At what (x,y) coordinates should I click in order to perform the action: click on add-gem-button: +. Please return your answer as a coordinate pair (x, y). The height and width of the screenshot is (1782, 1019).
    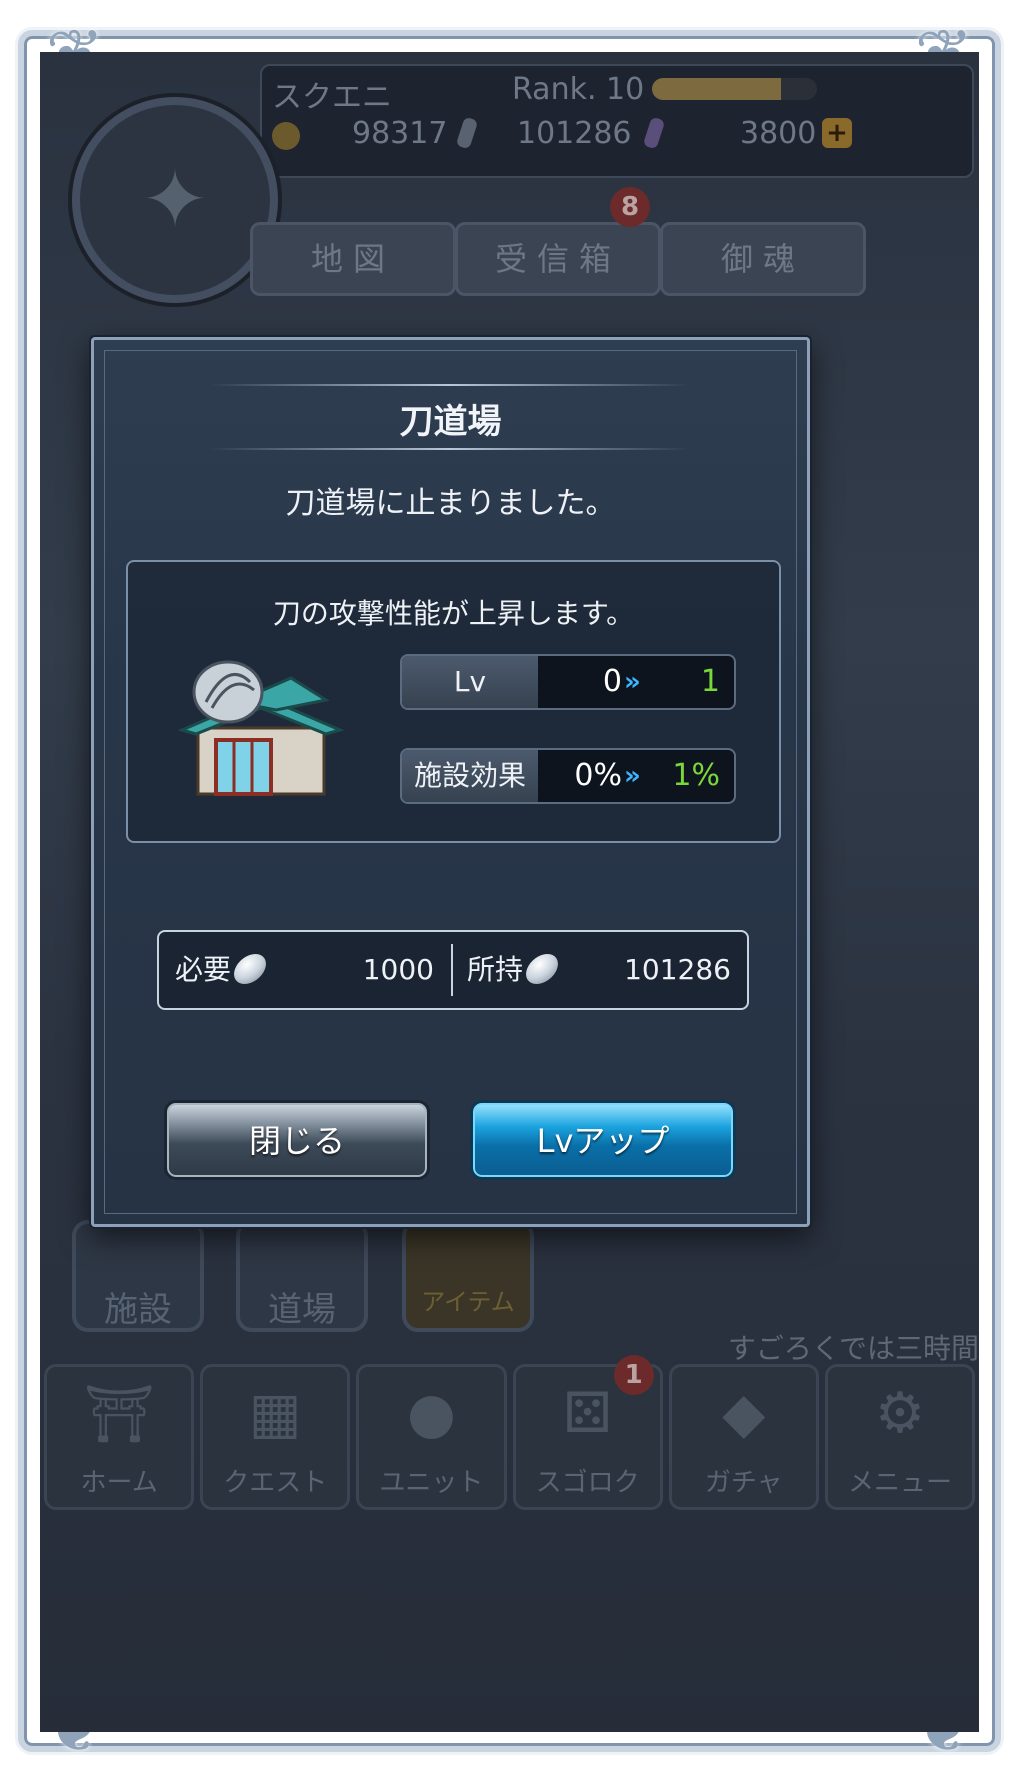
    Looking at the image, I should click on (837, 133).